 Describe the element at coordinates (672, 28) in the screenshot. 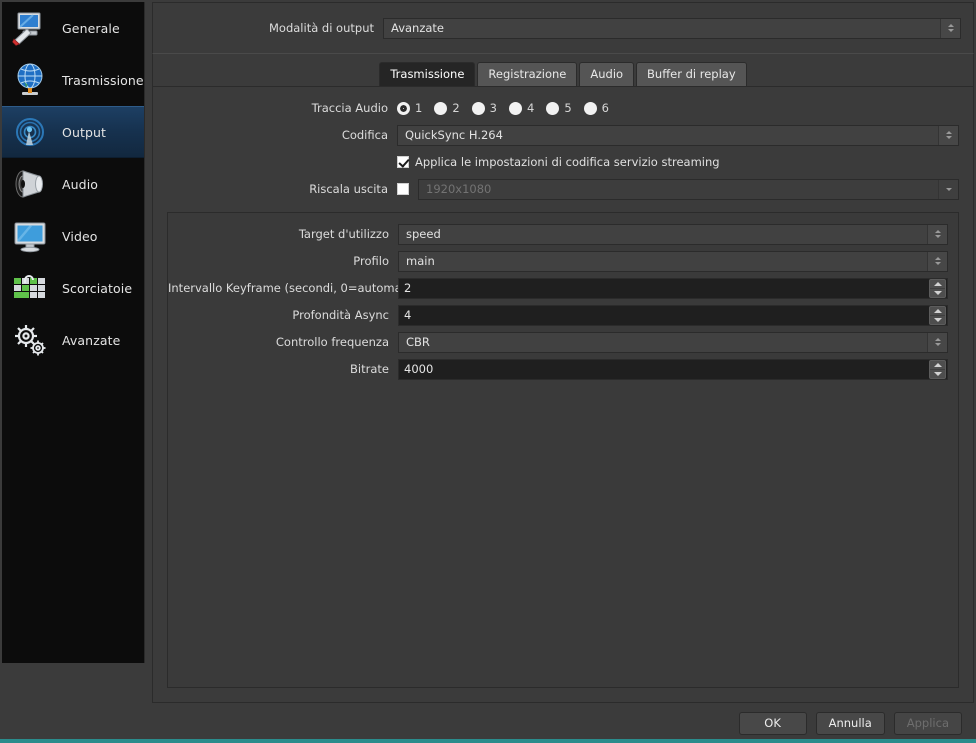

I see `output-mode-combo: Avanzate` at that location.